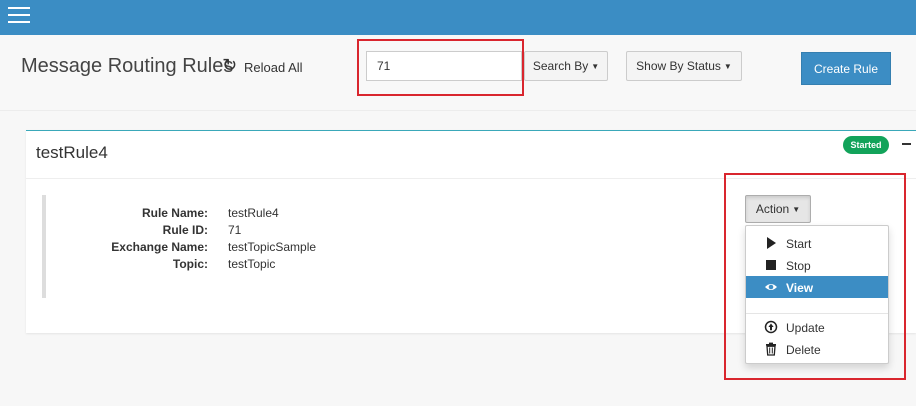  I want to click on action-dropdown-menu: Start Stop View Update Delete, so click(817, 294).